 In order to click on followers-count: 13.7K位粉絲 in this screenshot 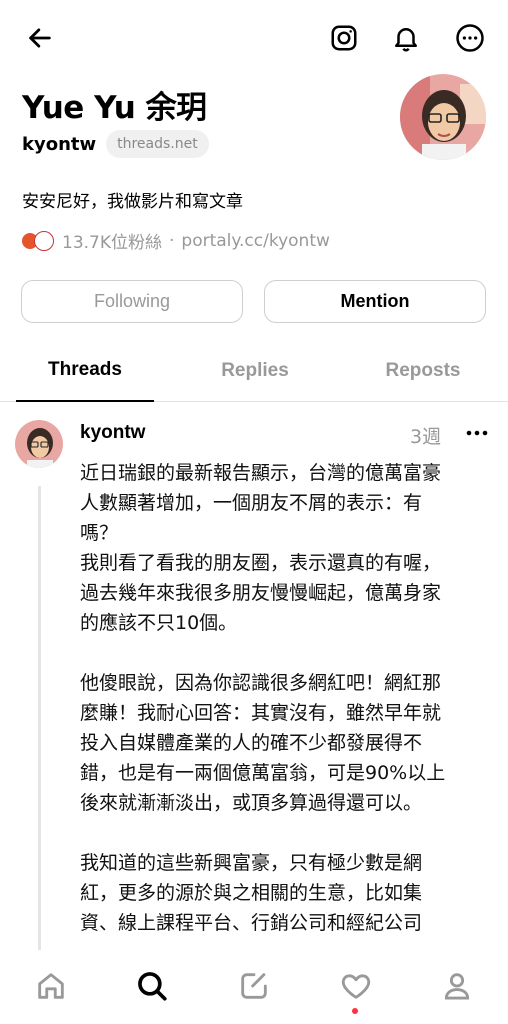, I will do `click(112, 240)`.